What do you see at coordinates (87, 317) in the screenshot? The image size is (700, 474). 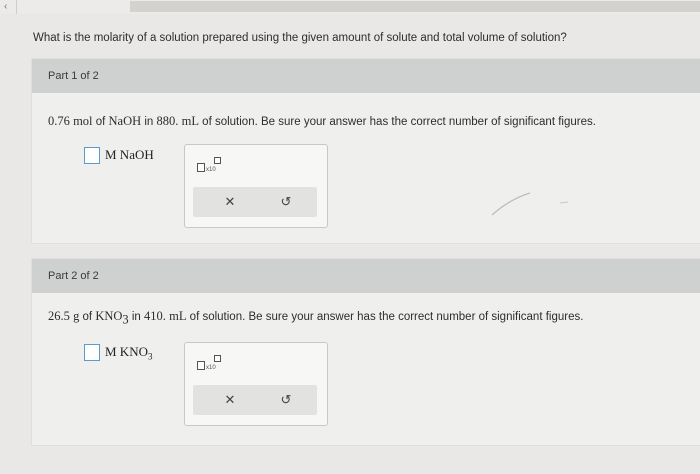 I see `part-2-of: of` at bounding box center [87, 317].